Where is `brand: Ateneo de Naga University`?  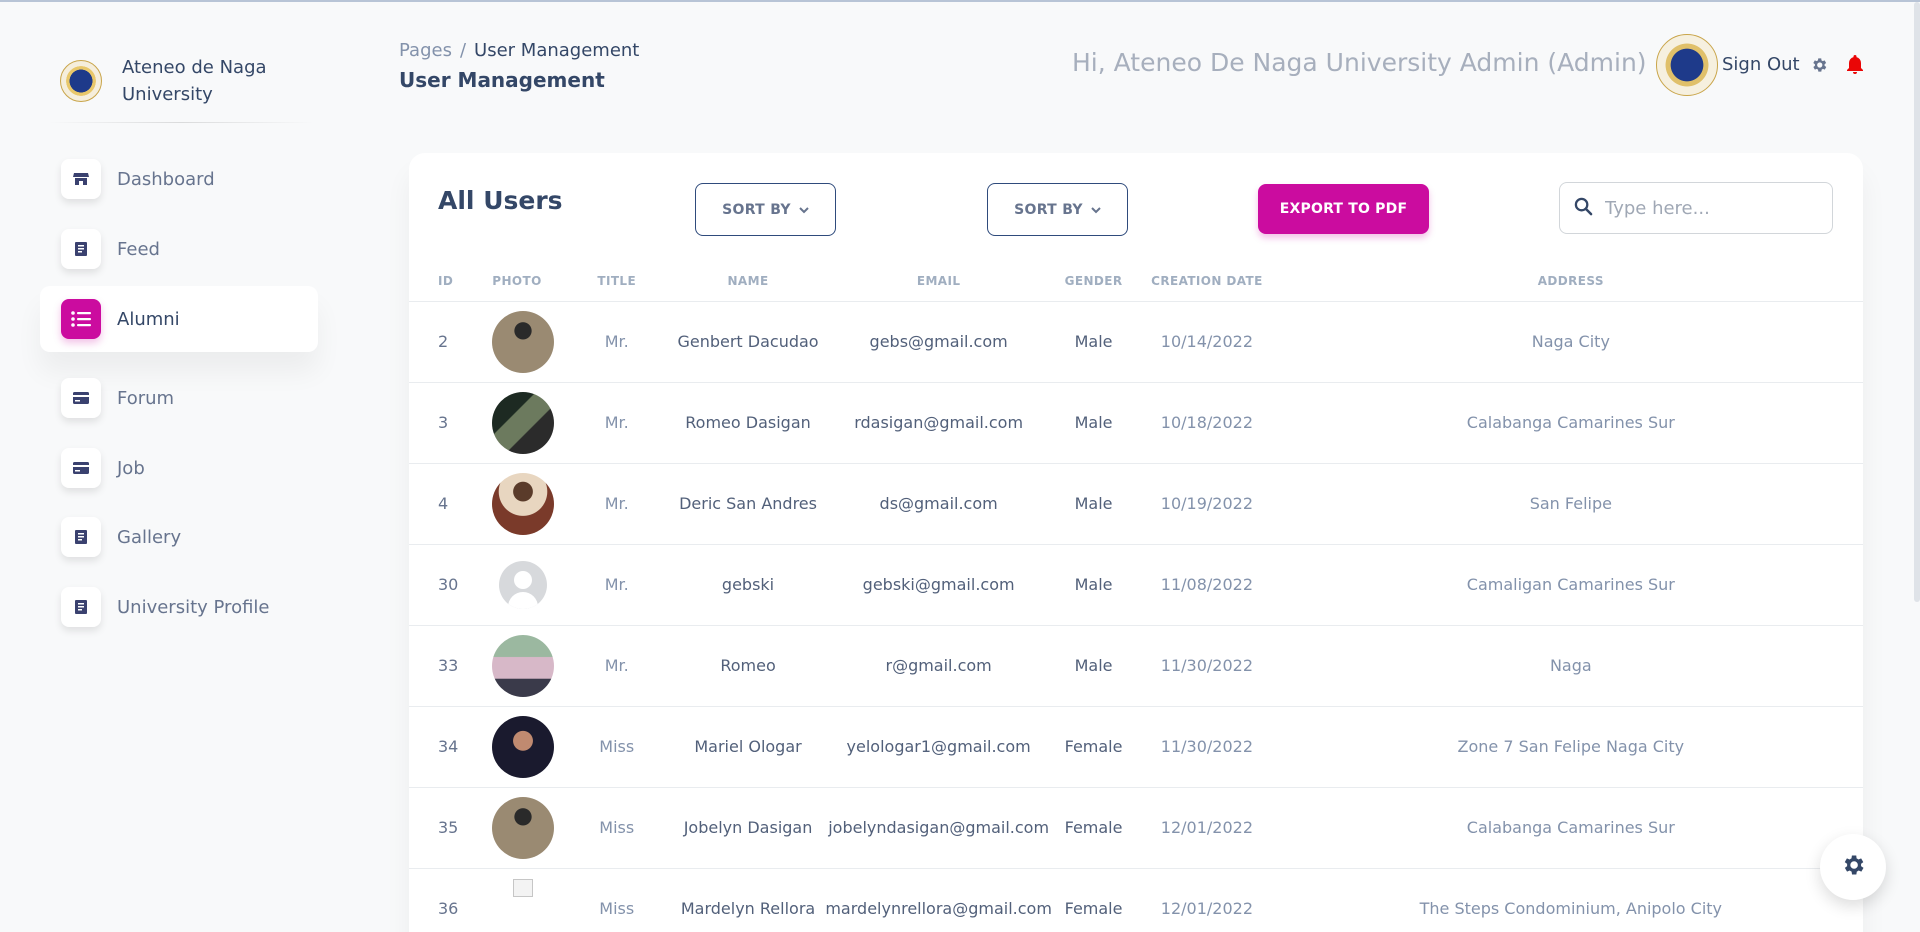 brand: Ateneo de Naga University is located at coordinates (190, 81).